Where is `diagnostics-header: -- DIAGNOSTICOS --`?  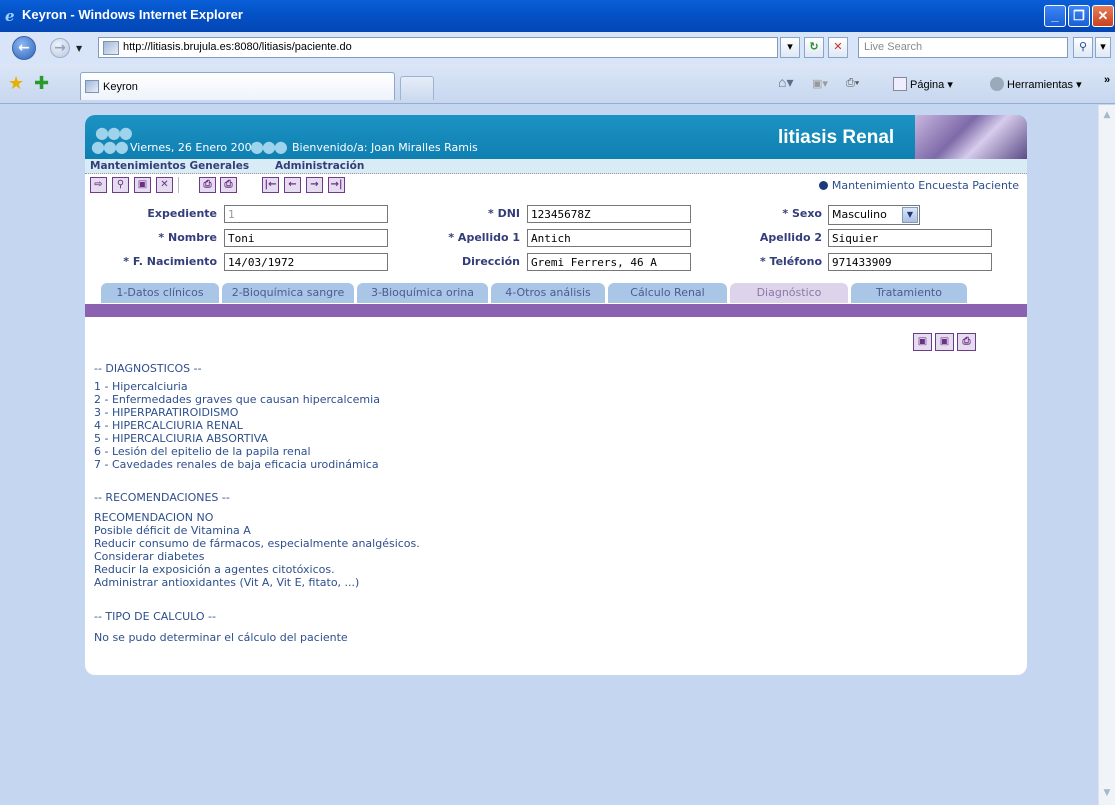
diagnostics-header: -- DIAGNOSTICOS -- is located at coordinates (148, 368).